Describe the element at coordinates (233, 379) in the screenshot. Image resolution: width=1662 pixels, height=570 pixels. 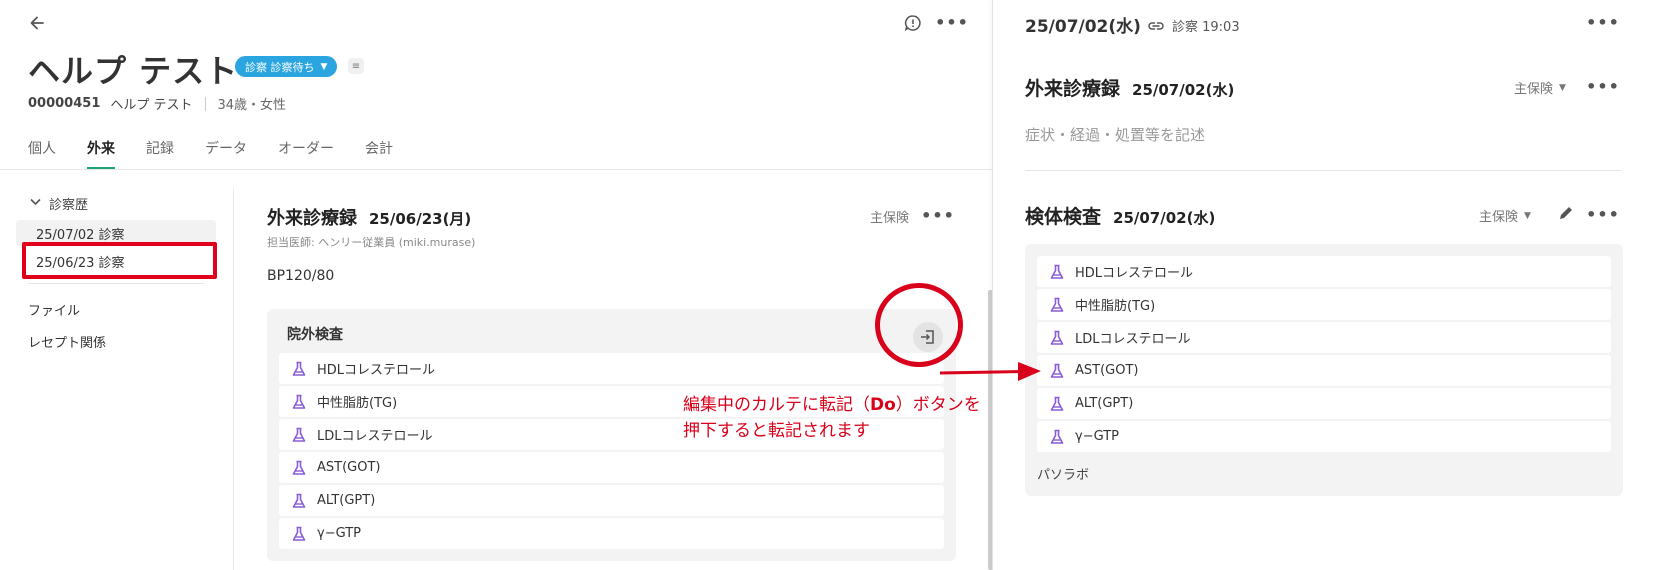
I see `sidebar-vertical-divider` at that location.